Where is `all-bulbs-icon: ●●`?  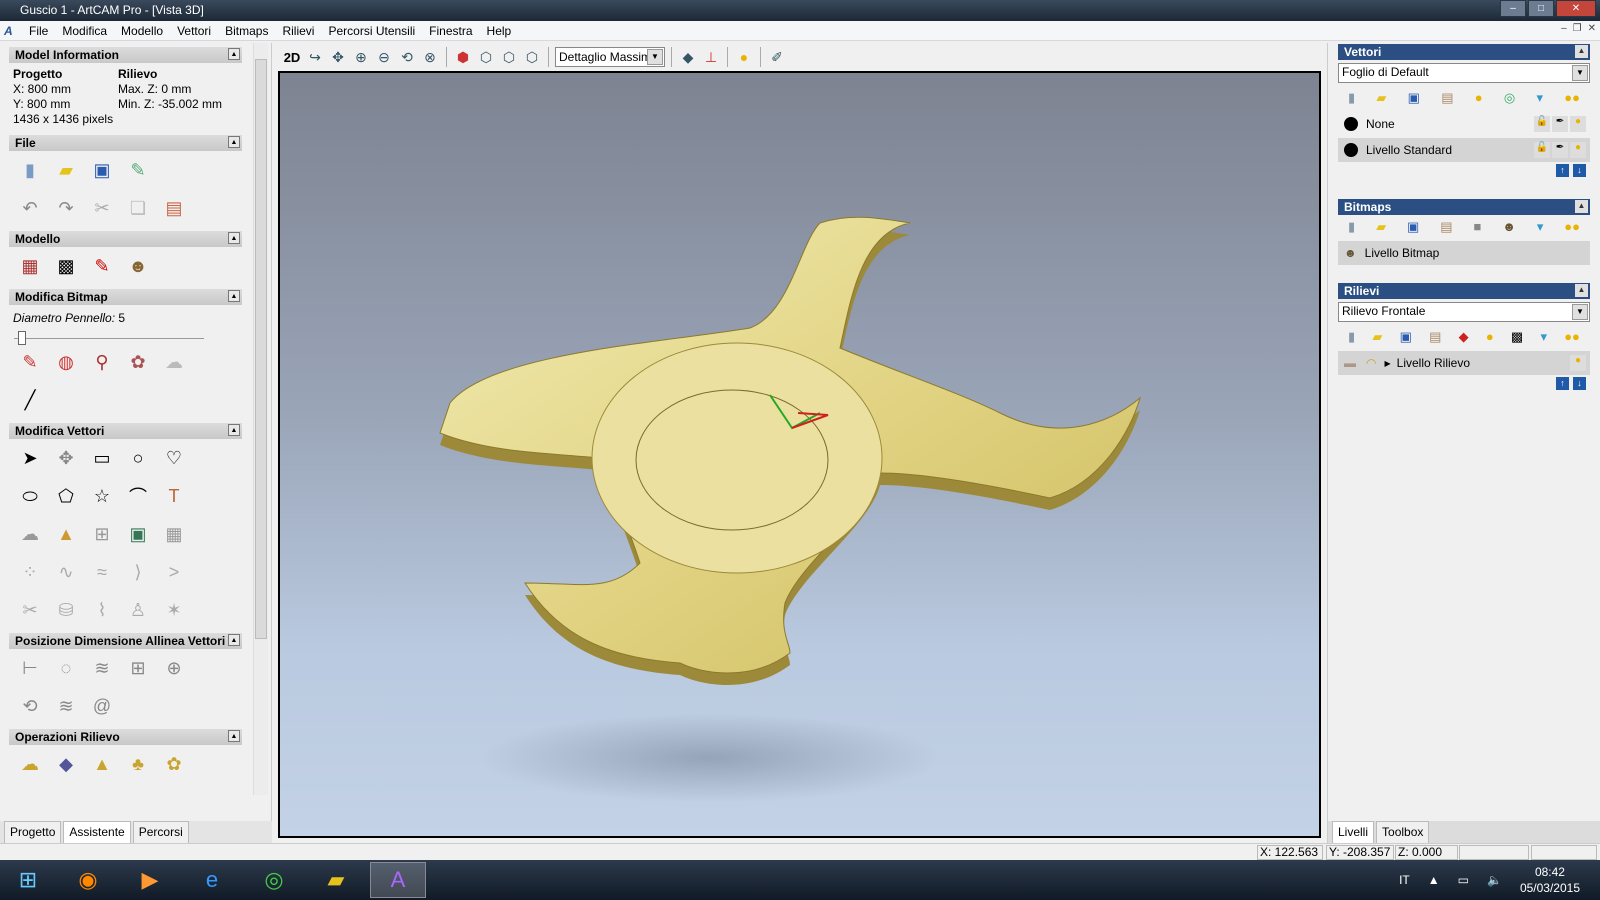
all-bulbs-icon: ●● is located at coordinates (1572, 227).